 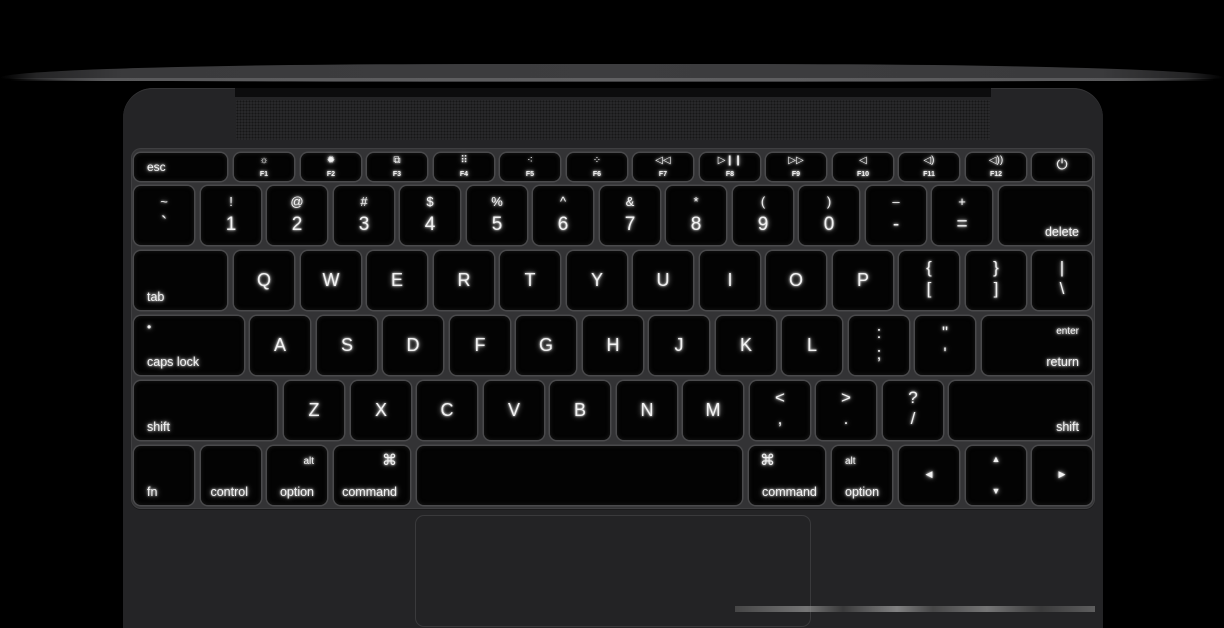 What do you see at coordinates (896, 215) in the screenshot?
I see `key-number-11: – -` at bounding box center [896, 215].